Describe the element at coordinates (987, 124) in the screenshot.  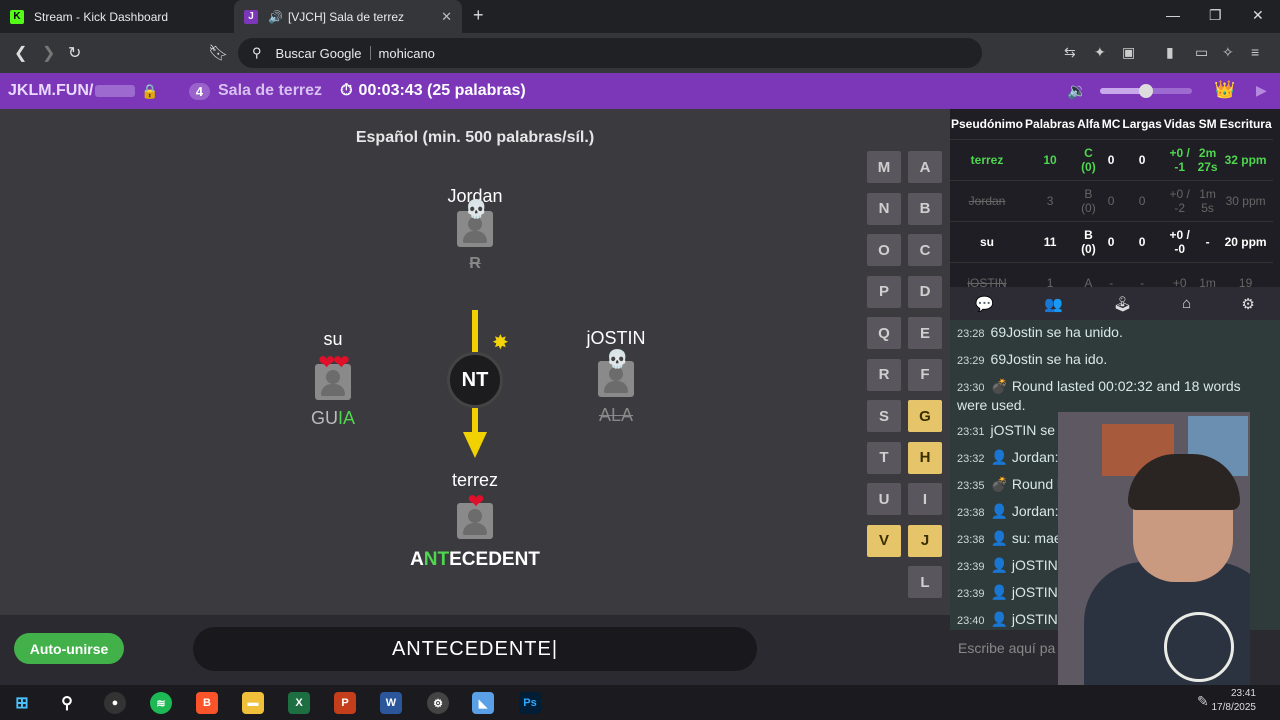
I see `column-header: Pseudónimo` at that location.